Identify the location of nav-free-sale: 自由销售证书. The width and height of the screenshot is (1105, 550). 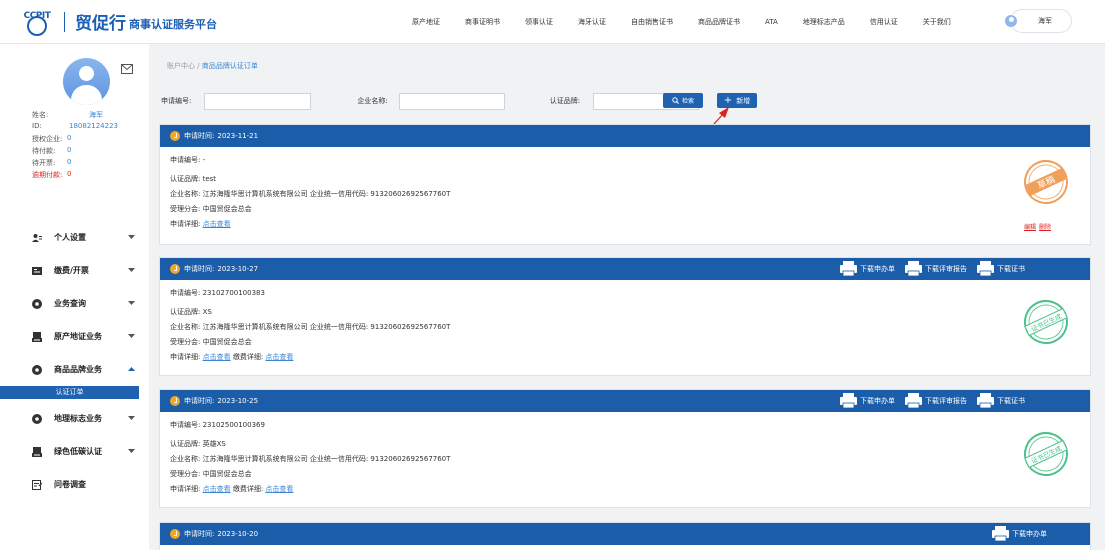
(652, 22).